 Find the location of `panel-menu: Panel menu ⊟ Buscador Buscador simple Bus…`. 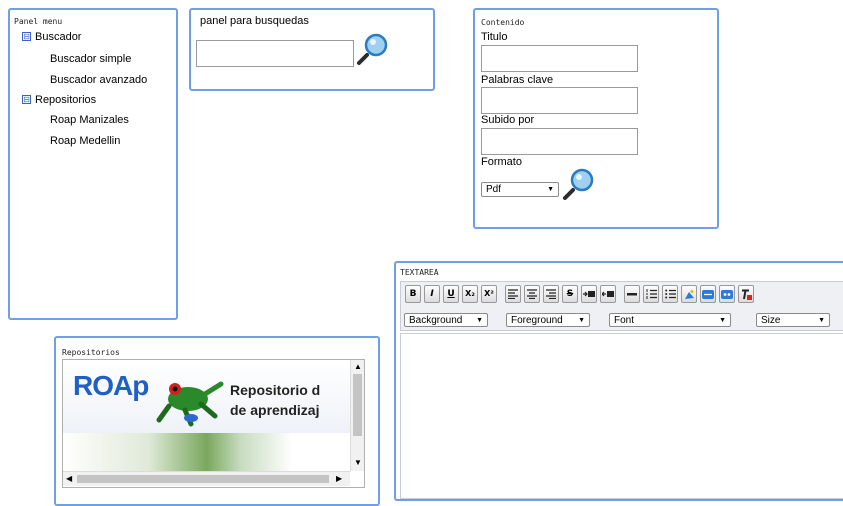

panel-menu: Panel menu ⊟ Buscador Buscador simple Bus… is located at coordinates (93, 164).